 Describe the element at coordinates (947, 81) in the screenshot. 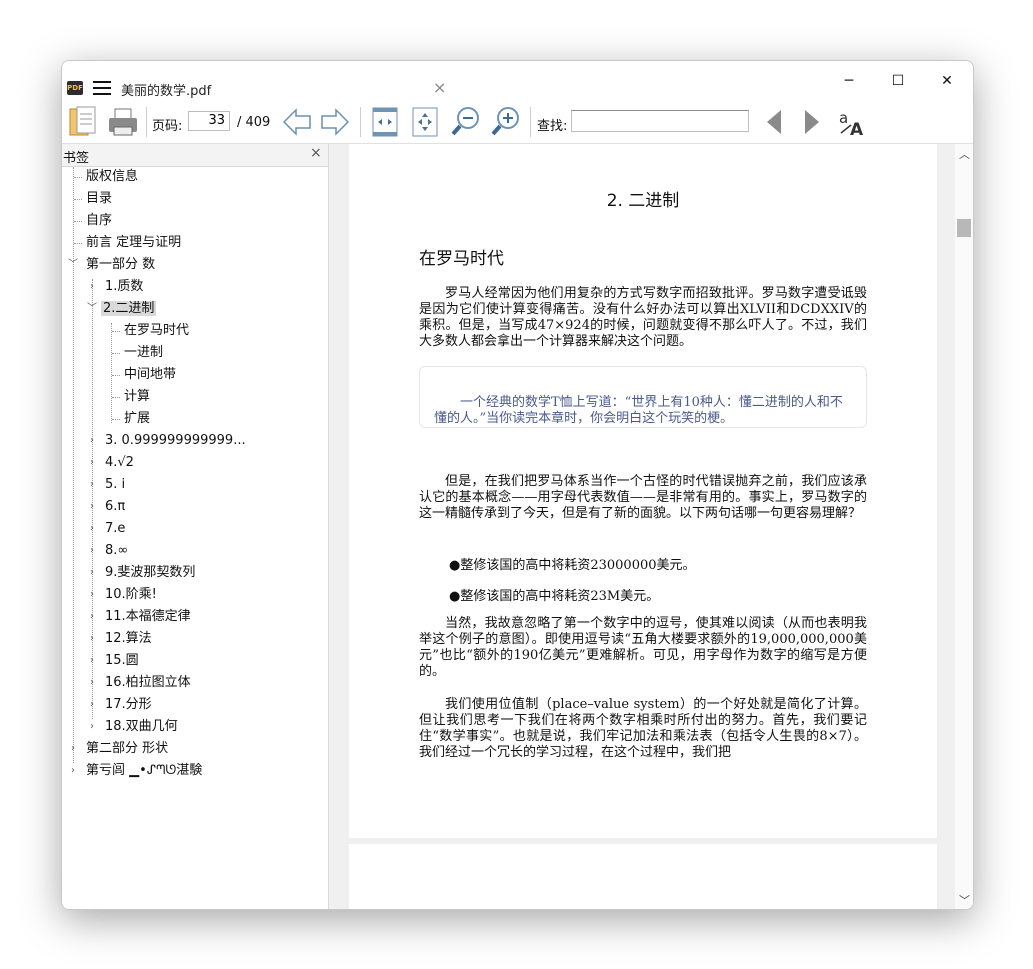

I see `close-button: ✕` at that location.